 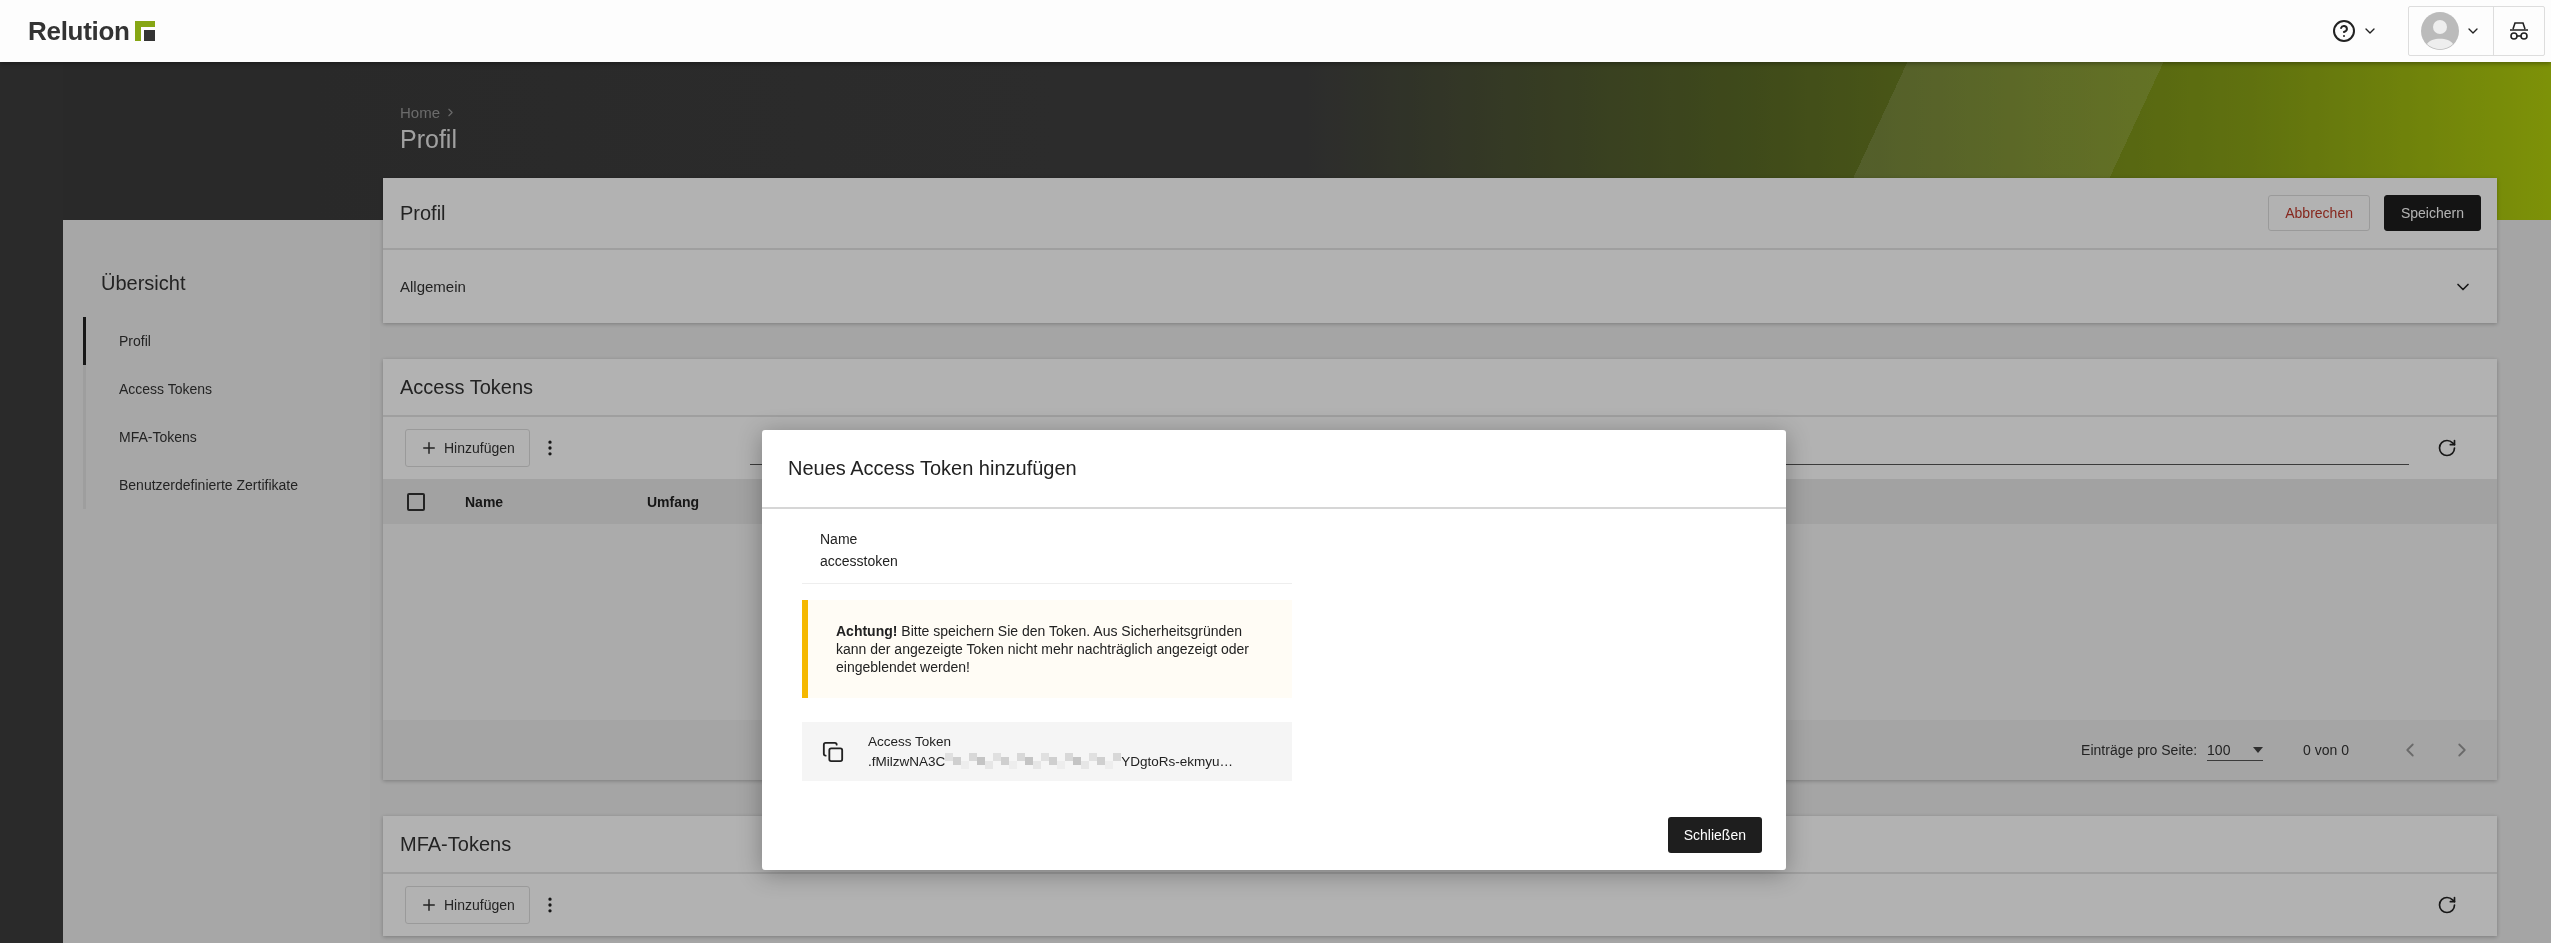 I want to click on accordion-header: Allgemein, so click(x=1440, y=286).